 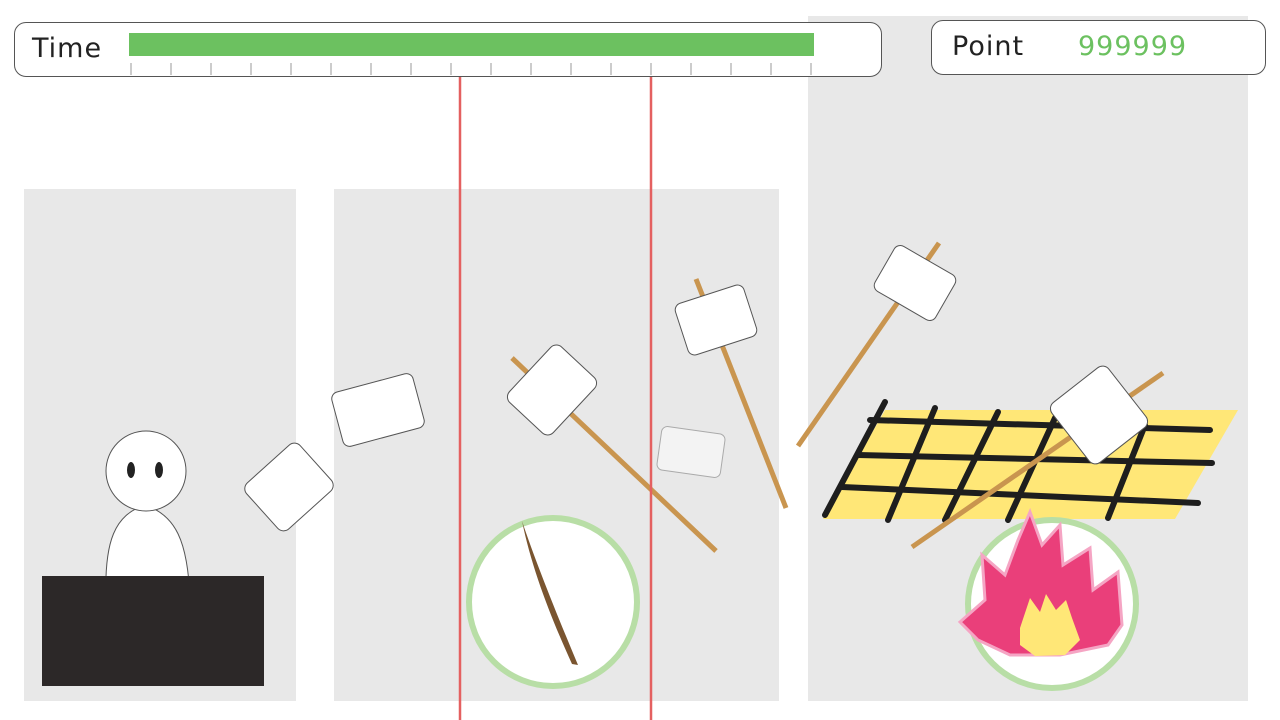 What do you see at coordinates (471, 69) in the screenshot?
I see `time-scale` at bounding box center [471, 69].